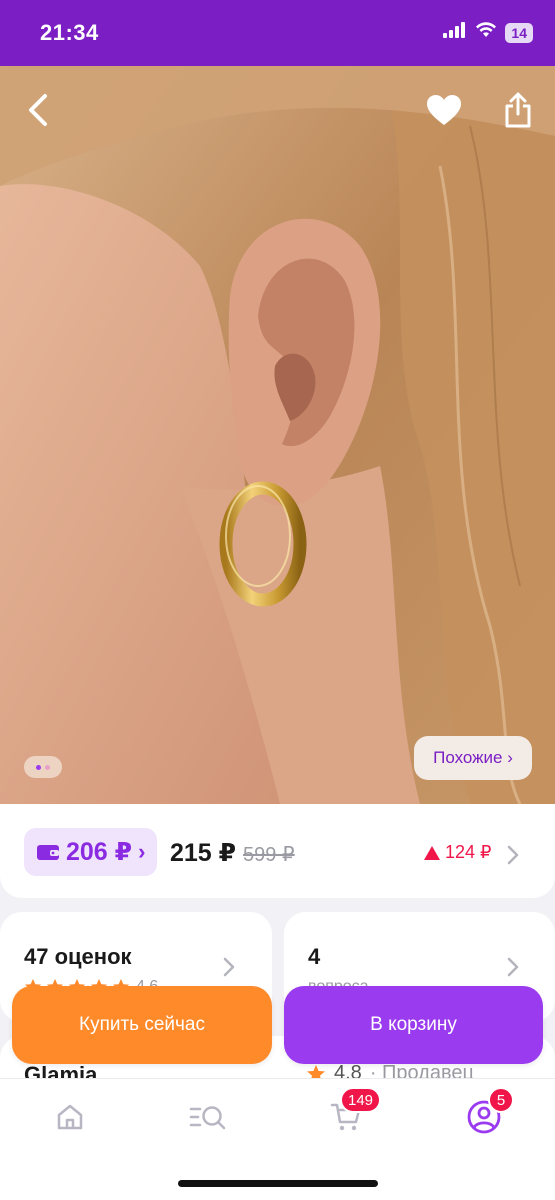 The image size is (555, 1200). I want to click on nav-home, so click(70, 1117).